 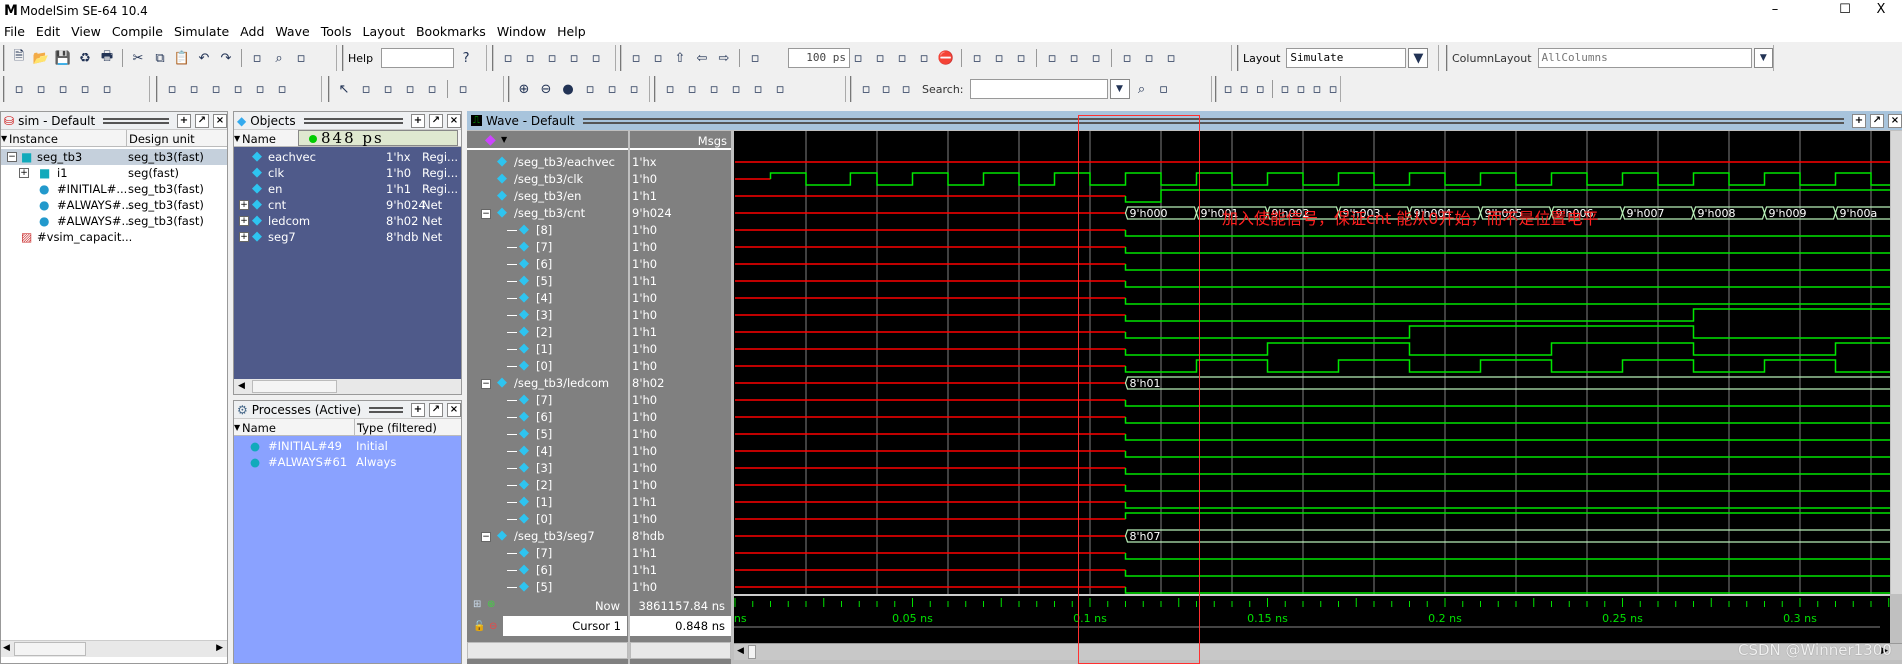 What do you see at coordinates (858, 58) in the screenshot?
I see `run-icon: ▫` at bounding box center [858, 58].